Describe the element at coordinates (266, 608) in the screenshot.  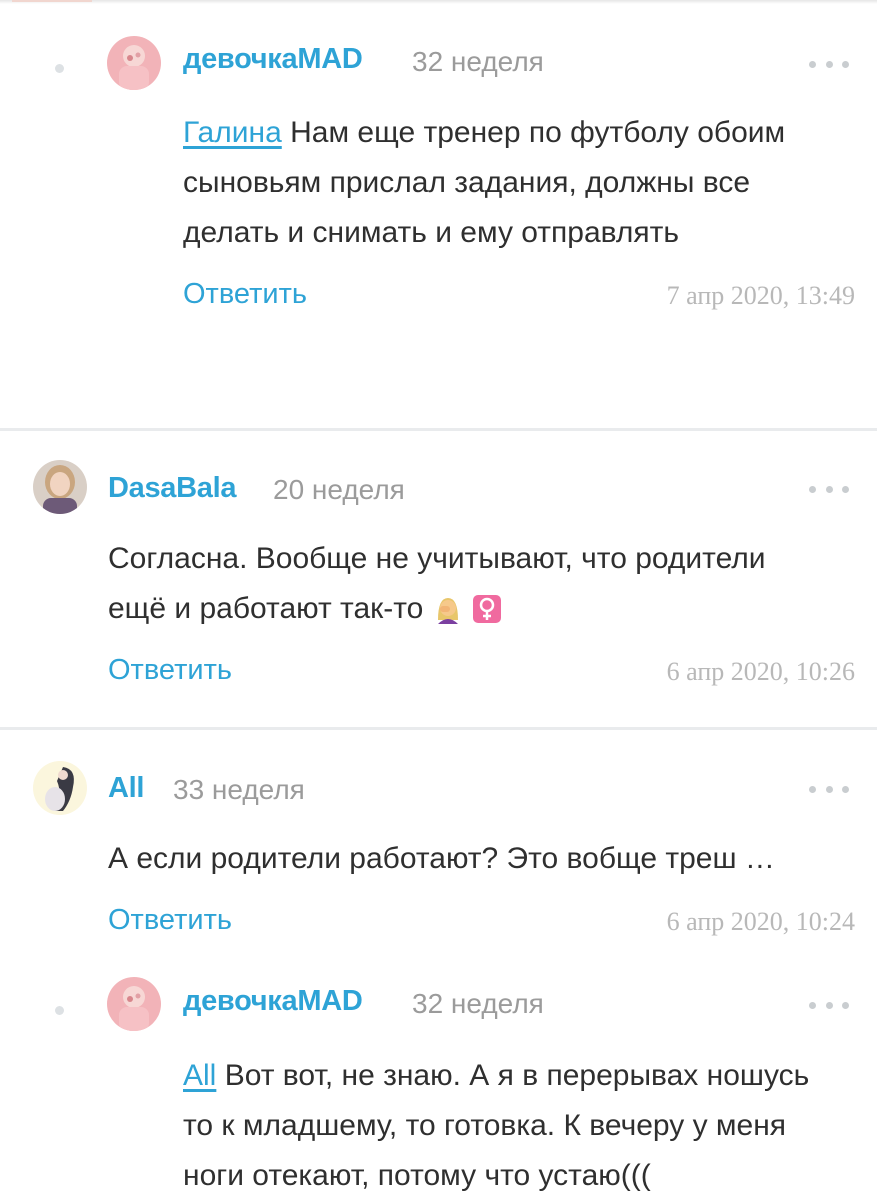
I see `comment-line: ещё и работают так-то` at that location.